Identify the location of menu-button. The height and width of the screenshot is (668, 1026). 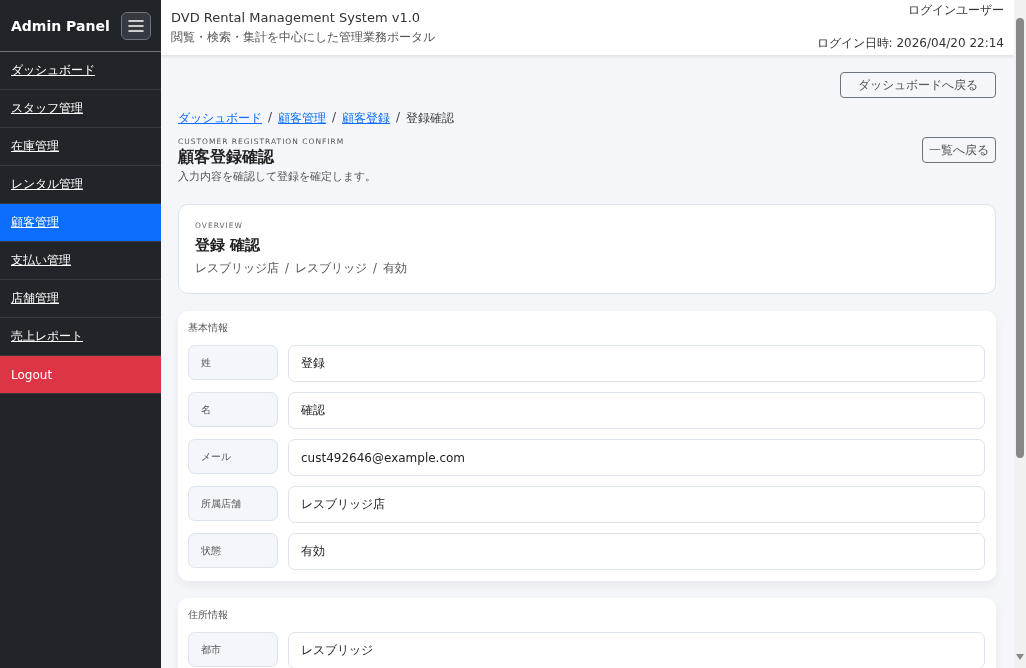
(136, 25).